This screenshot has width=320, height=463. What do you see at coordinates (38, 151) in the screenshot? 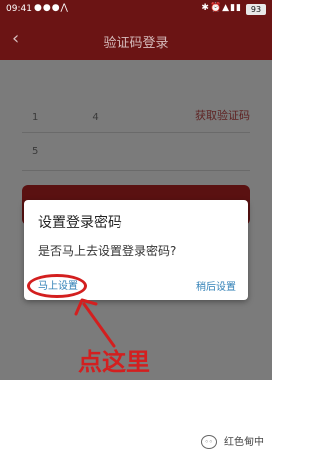
I see `code-input: 5` at bounding box center [38, 151].